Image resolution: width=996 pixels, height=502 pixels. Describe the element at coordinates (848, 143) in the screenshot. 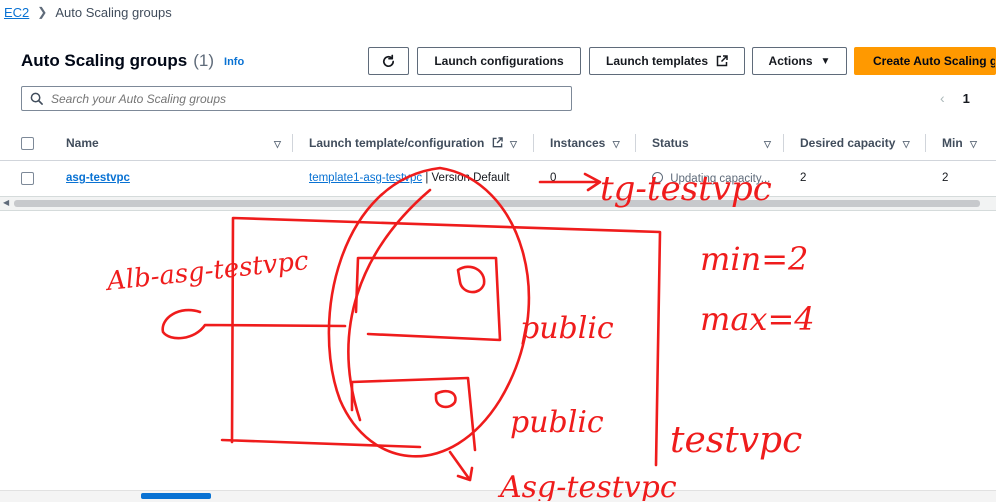

I see `col-desired-label: Desired capacity` at that location.